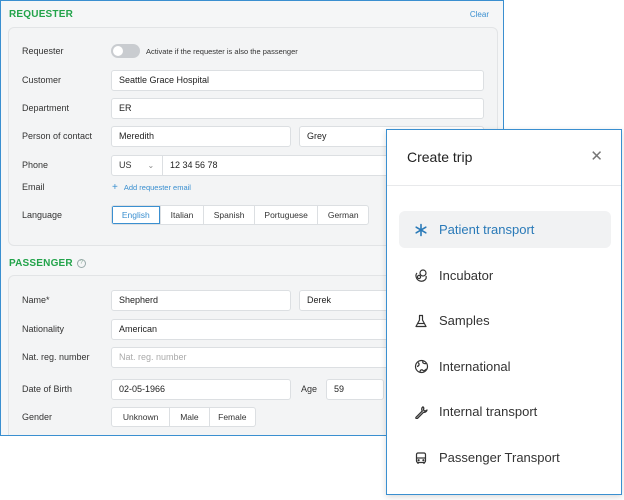 The width and height of the screenshot is (624, 500). I want to click on gender-label: Gender, so click(37, 417).